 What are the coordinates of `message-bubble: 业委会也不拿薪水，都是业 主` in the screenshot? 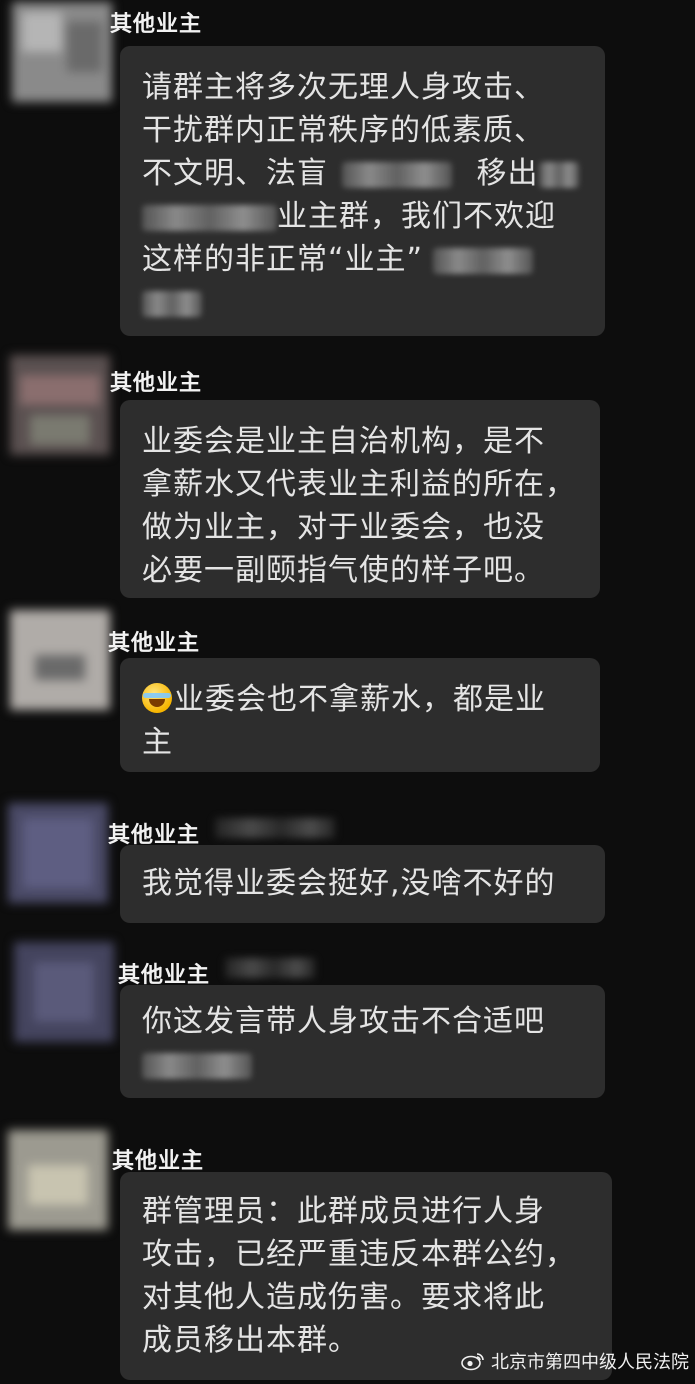 It's located at (360, 715).